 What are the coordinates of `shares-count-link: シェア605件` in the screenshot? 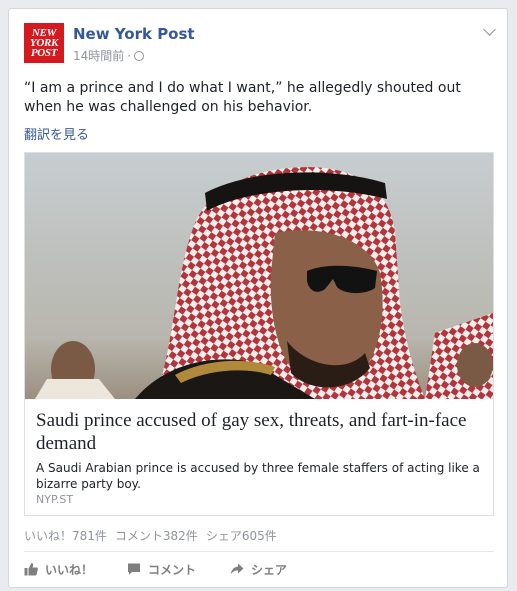 It's located at (241, 535).